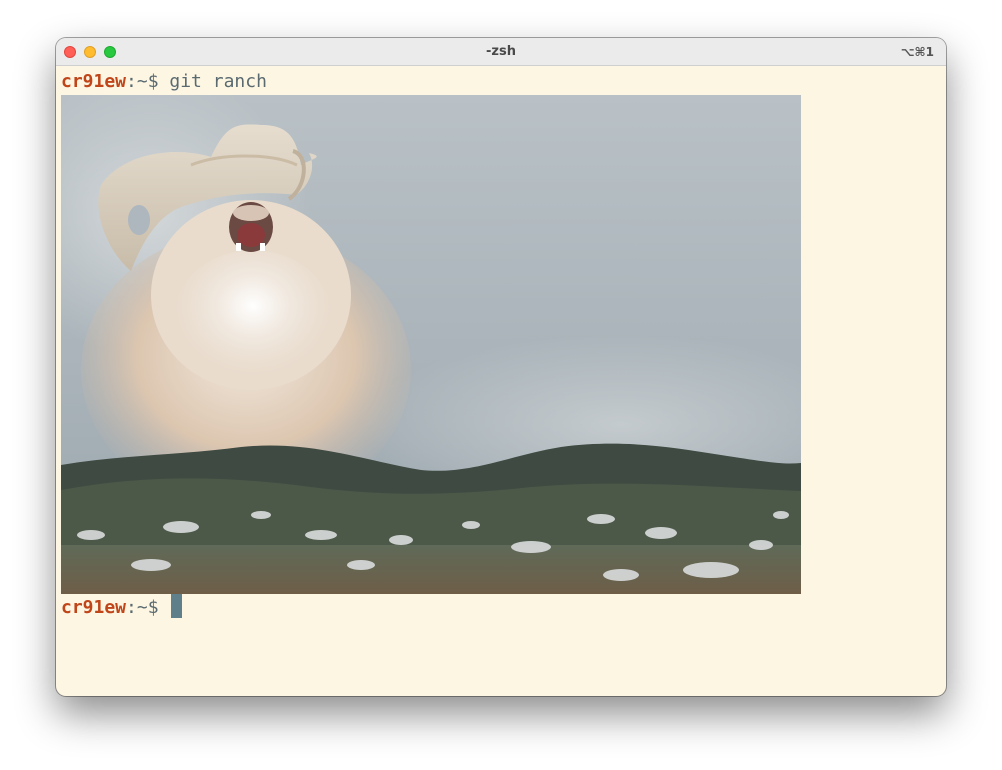  What do you see at coordinates (164, 607) in the screenshot?
I see `command-text` at bounding box center [164, 607].